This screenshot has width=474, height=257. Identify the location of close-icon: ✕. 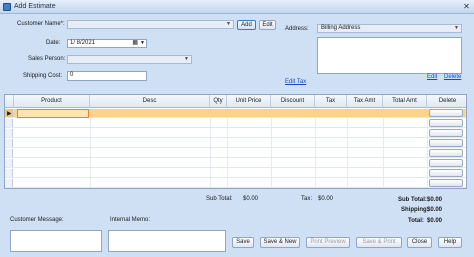
(466, 6).